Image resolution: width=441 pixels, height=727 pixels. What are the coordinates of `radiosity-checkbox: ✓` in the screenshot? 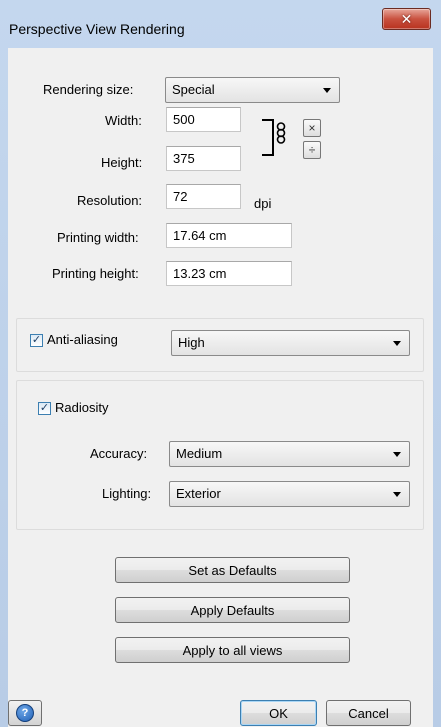 It's located at (44, 408).